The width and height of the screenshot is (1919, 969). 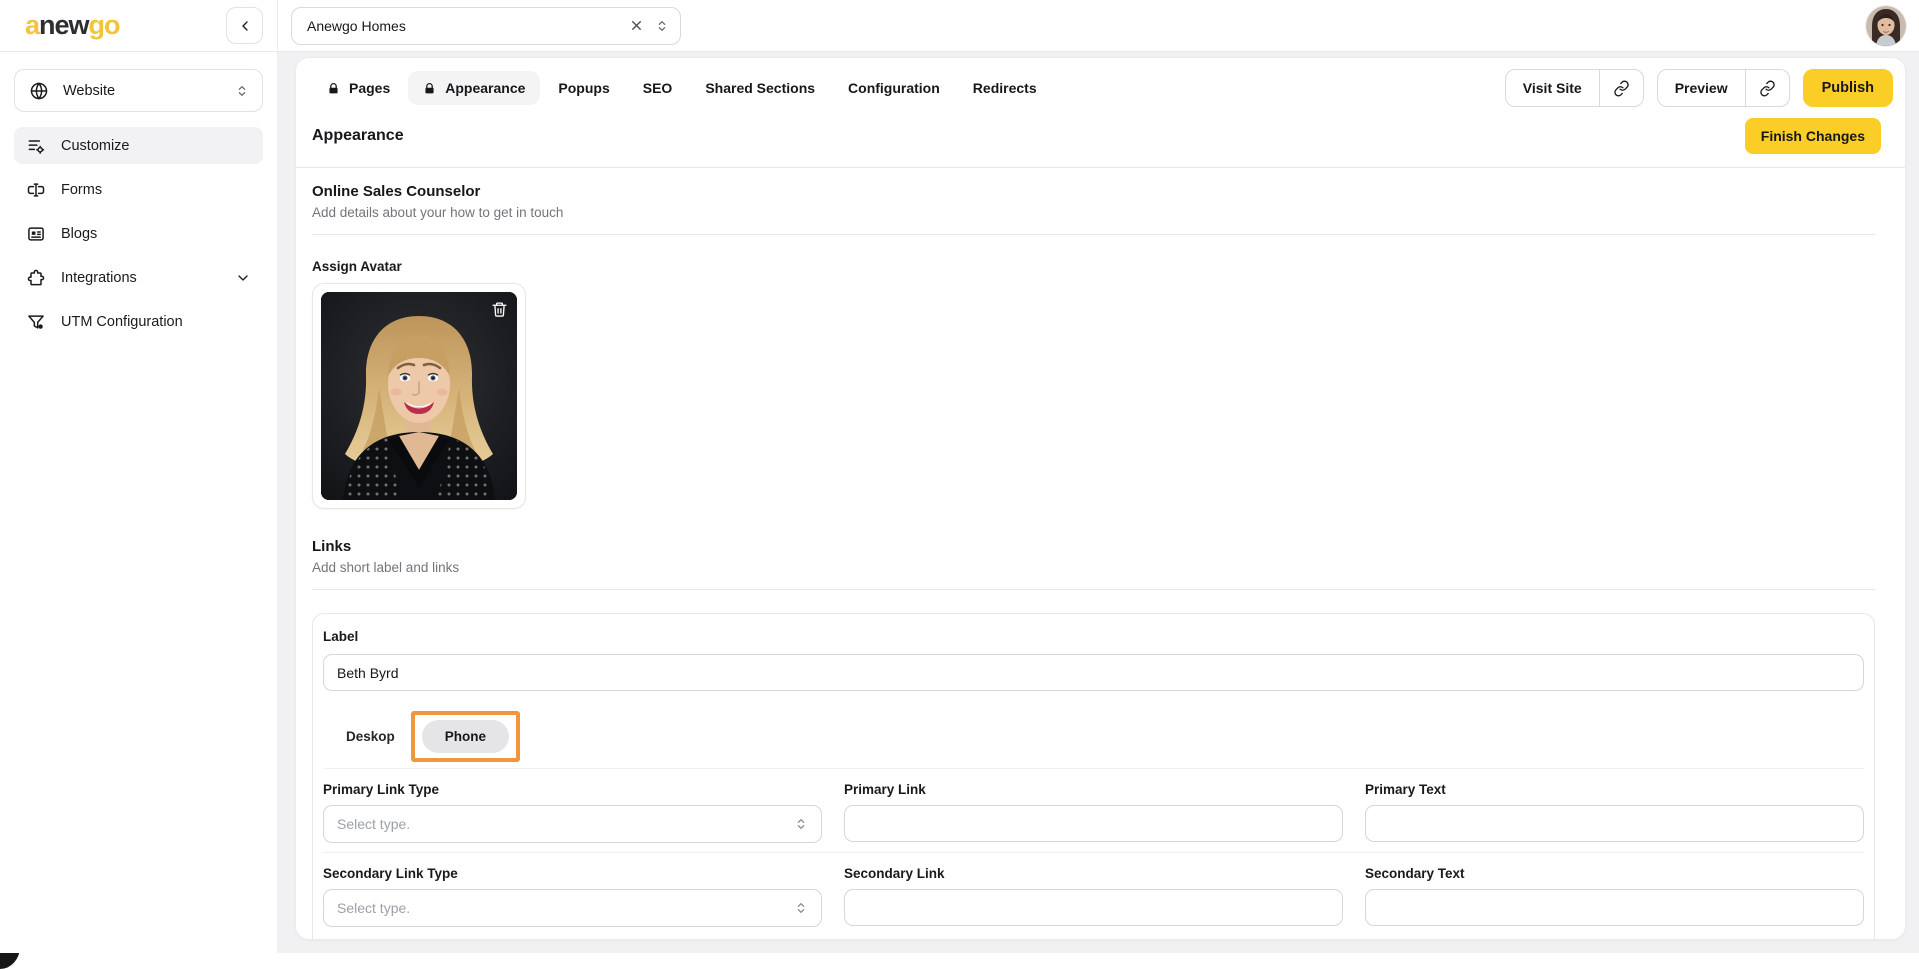 What do you see at coordinates (138, 26) in the screenshot?
I see `sidebar-header: anewgo` at bounding box center [138, 26].